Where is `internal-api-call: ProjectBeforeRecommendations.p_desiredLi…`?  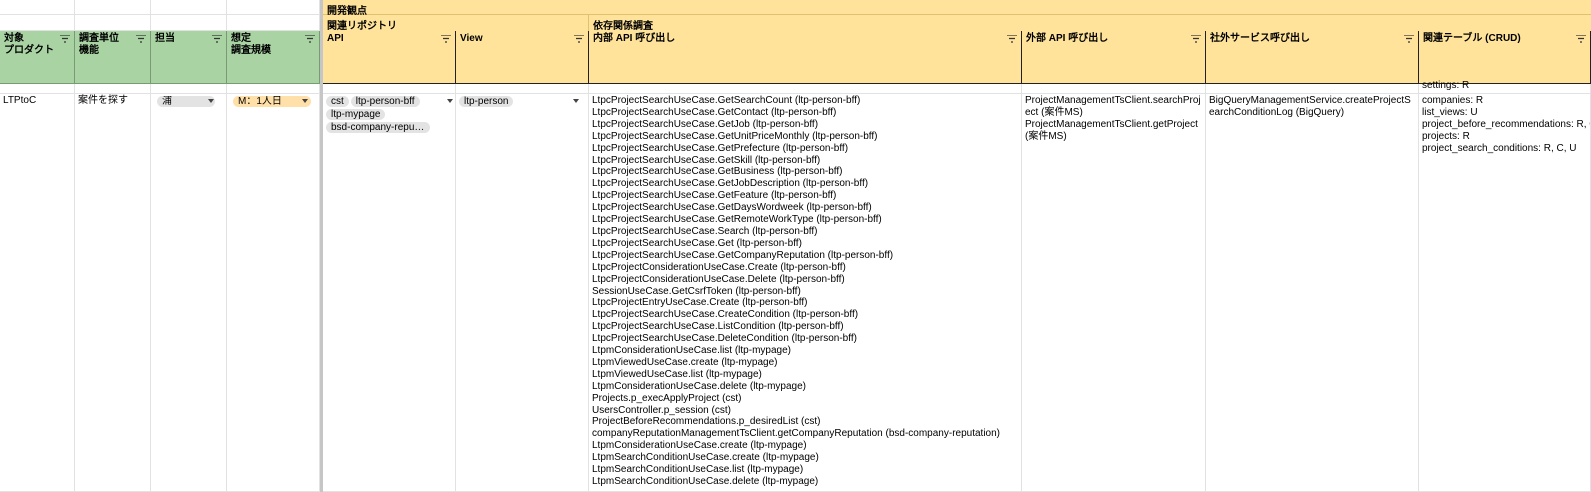 internal-api-call: ProjectBeforeRecommendations.p_desiredLi… is located at coordinates (706, 422).